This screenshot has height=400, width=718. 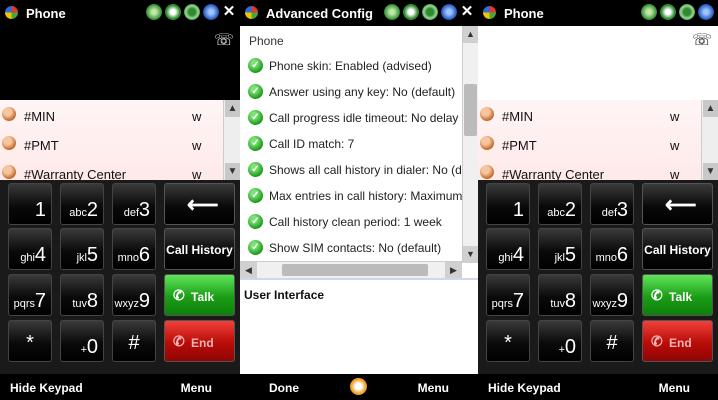 I want to click on done-softkey: Done, so click(x=284, y=388).